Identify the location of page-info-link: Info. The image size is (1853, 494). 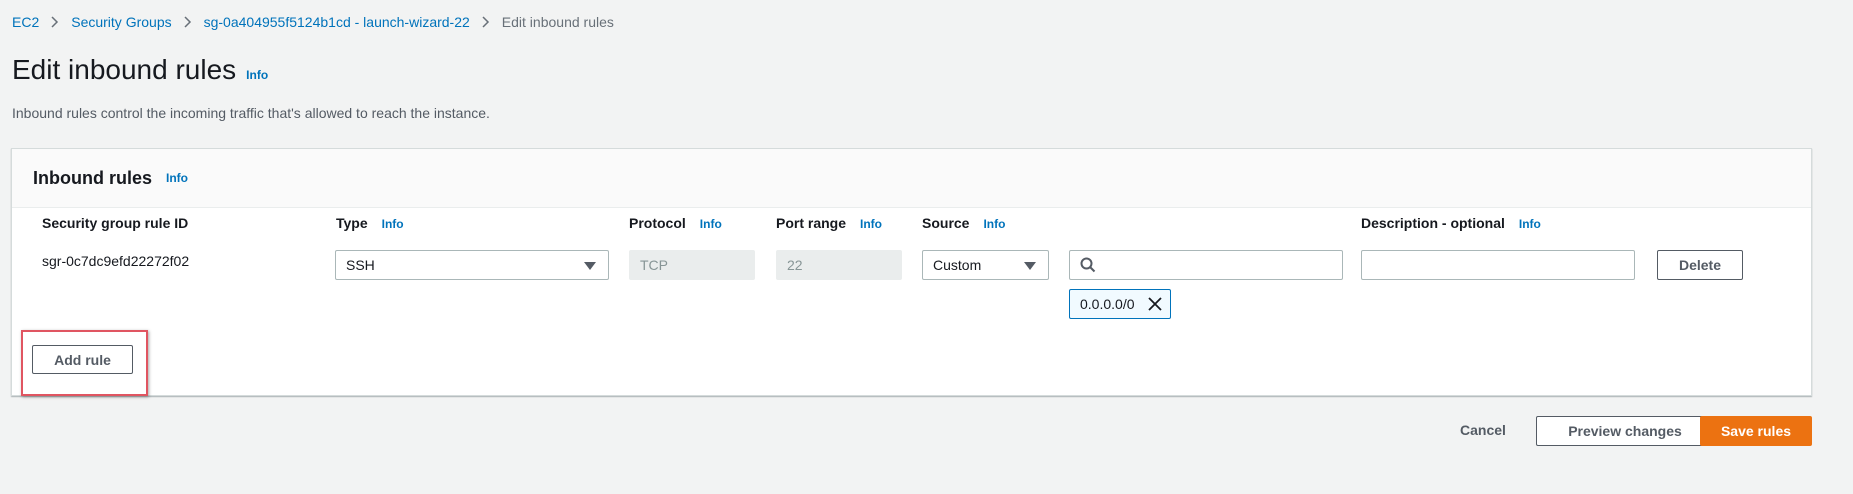
(257, 75).